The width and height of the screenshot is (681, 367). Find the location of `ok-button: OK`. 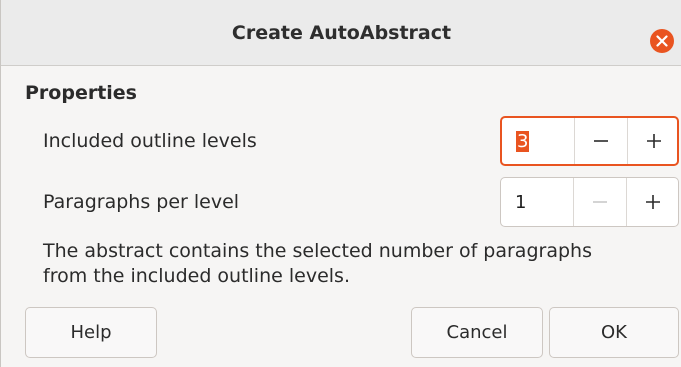

ok-button: OK is located at coordinates (614, 332).